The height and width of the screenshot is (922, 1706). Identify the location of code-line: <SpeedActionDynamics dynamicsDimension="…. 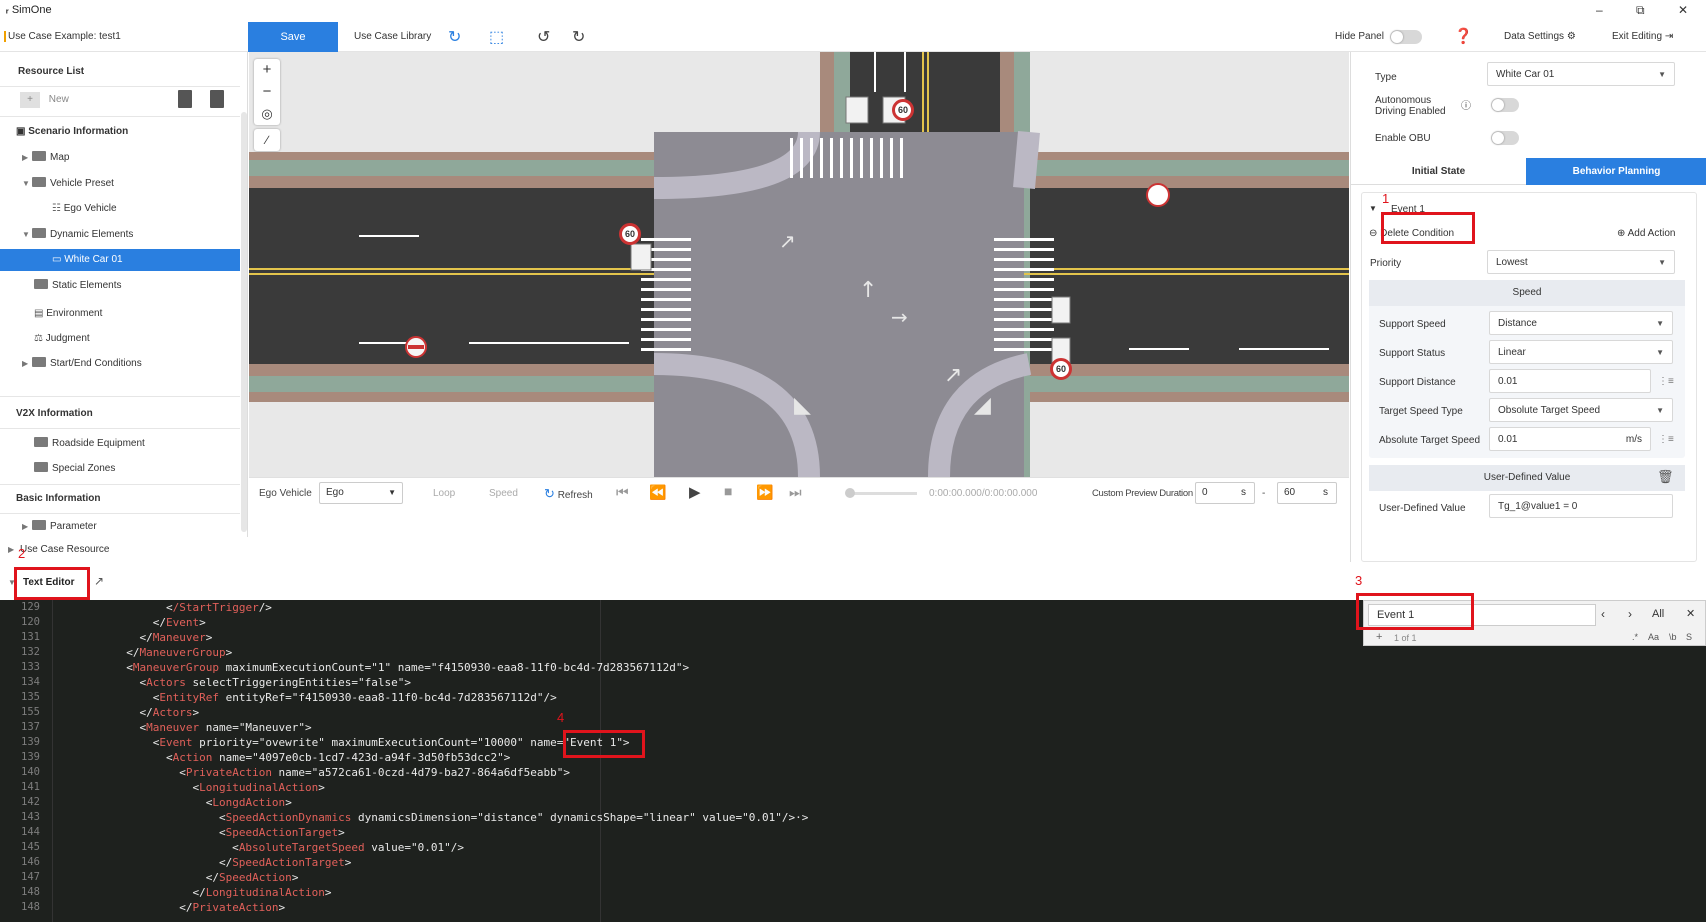
(434, 817).